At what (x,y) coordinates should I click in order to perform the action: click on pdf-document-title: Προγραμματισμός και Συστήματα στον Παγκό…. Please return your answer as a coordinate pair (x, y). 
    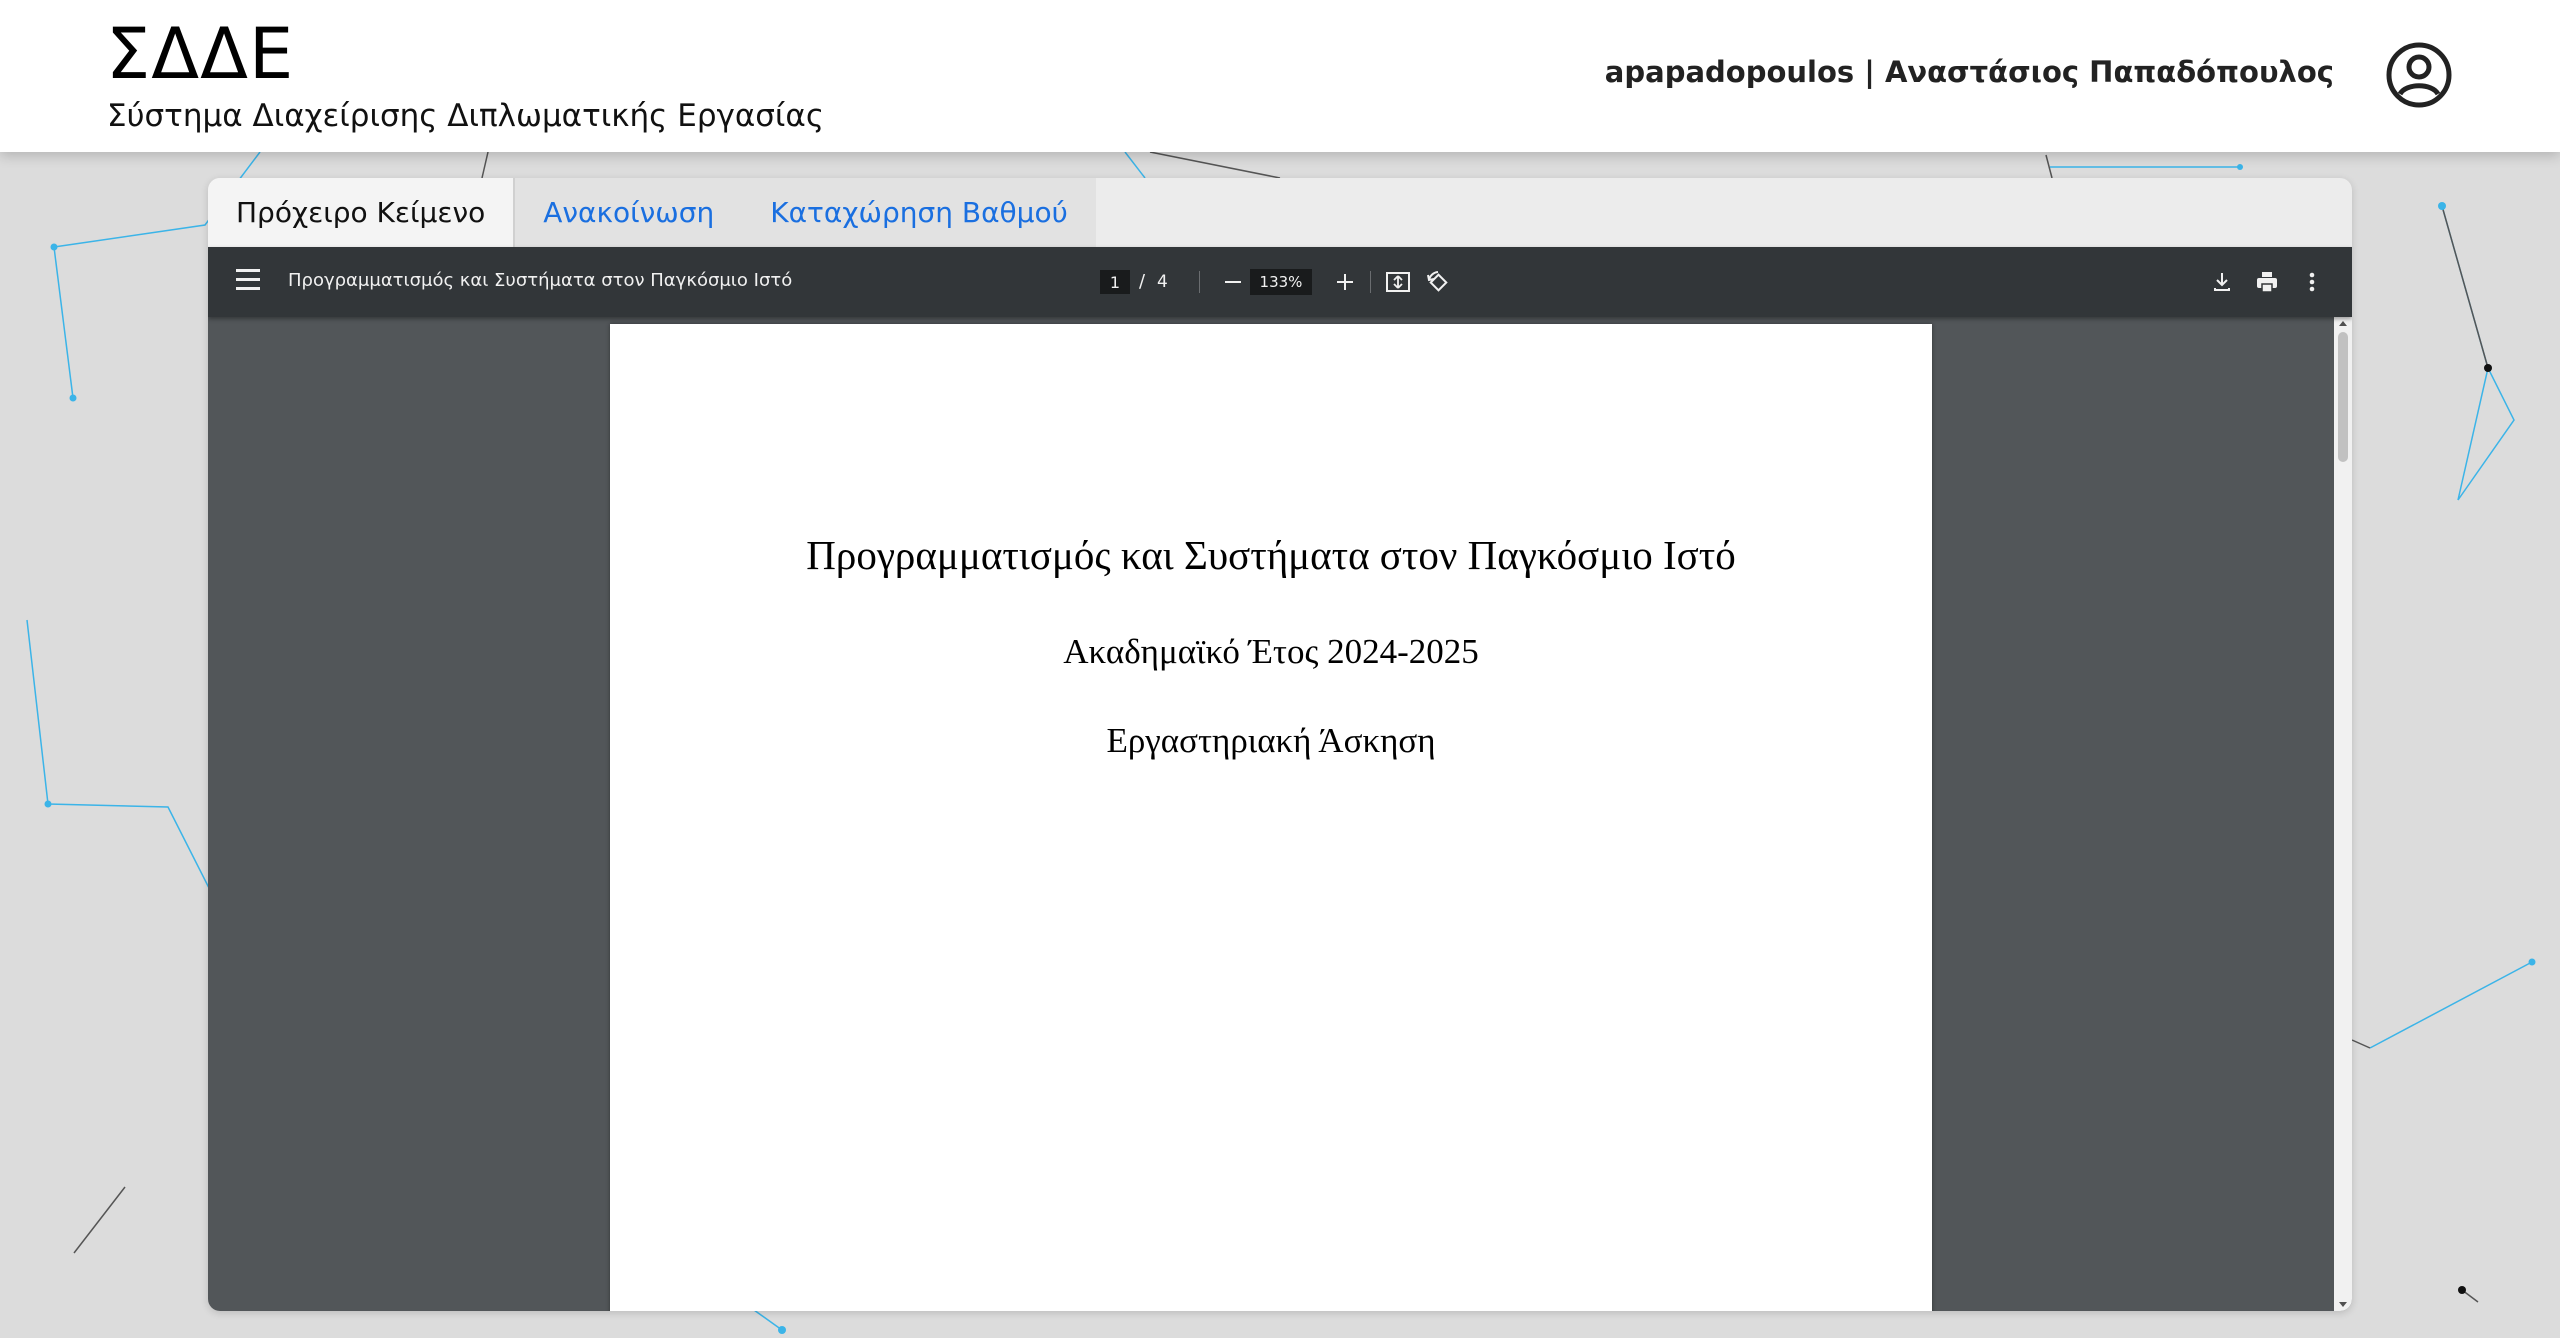
    Looking at the image, I should click on (540, 280).